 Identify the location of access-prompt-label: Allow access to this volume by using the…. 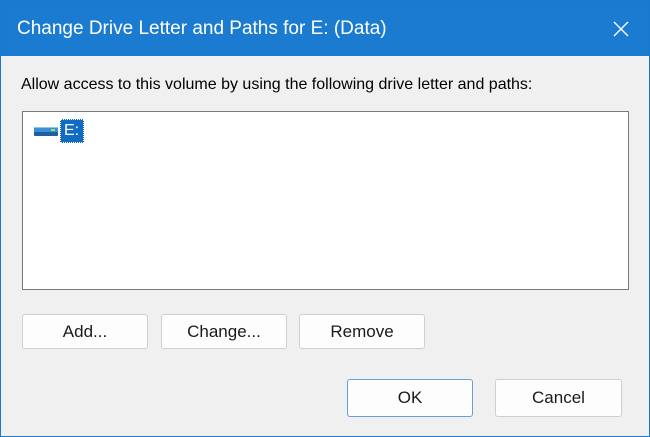
(277, 84).